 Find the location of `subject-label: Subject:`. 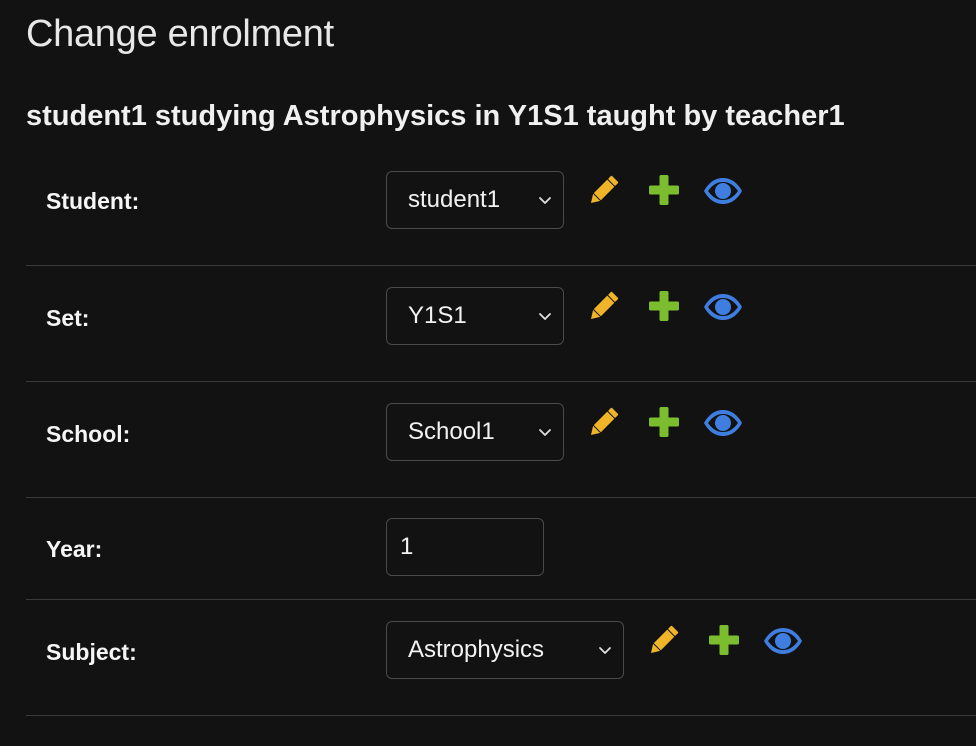

subject-label: Subject: is located at coordinates (91, 652).